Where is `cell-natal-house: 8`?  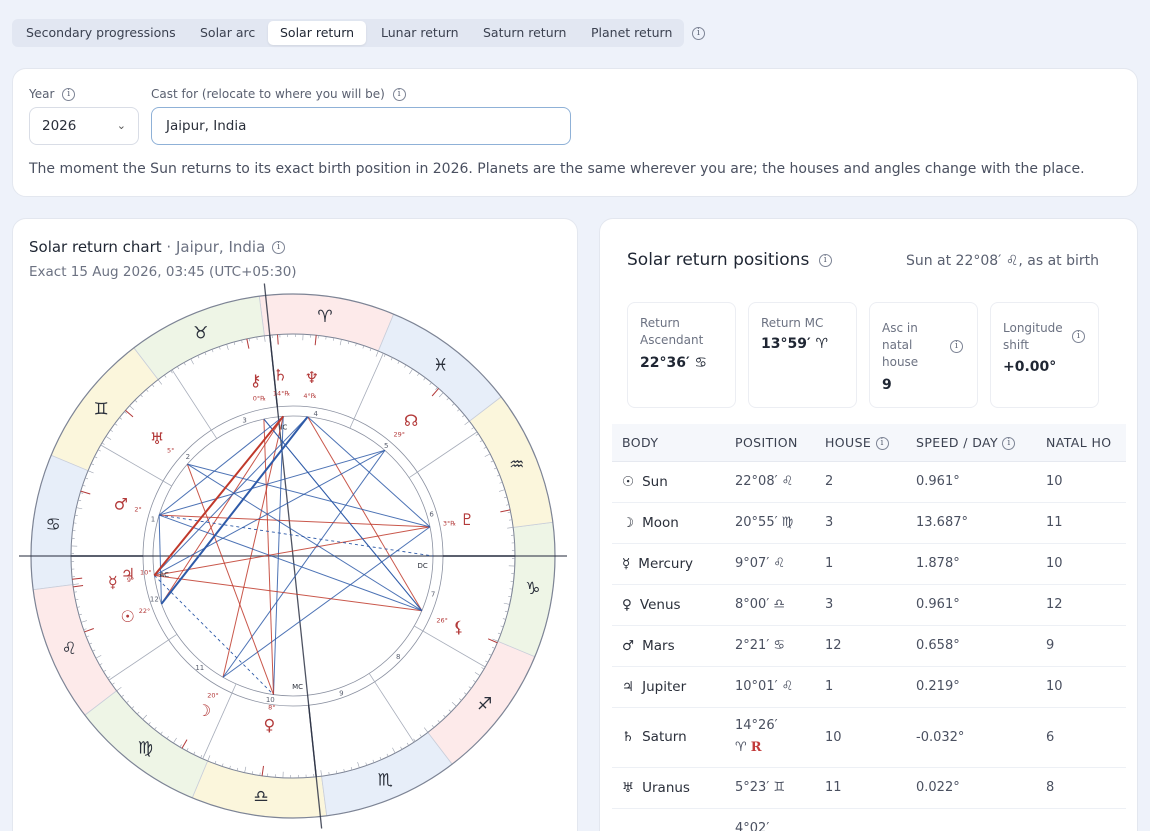 cell-natal-house: 8 is located at coordinates (1081, 788).